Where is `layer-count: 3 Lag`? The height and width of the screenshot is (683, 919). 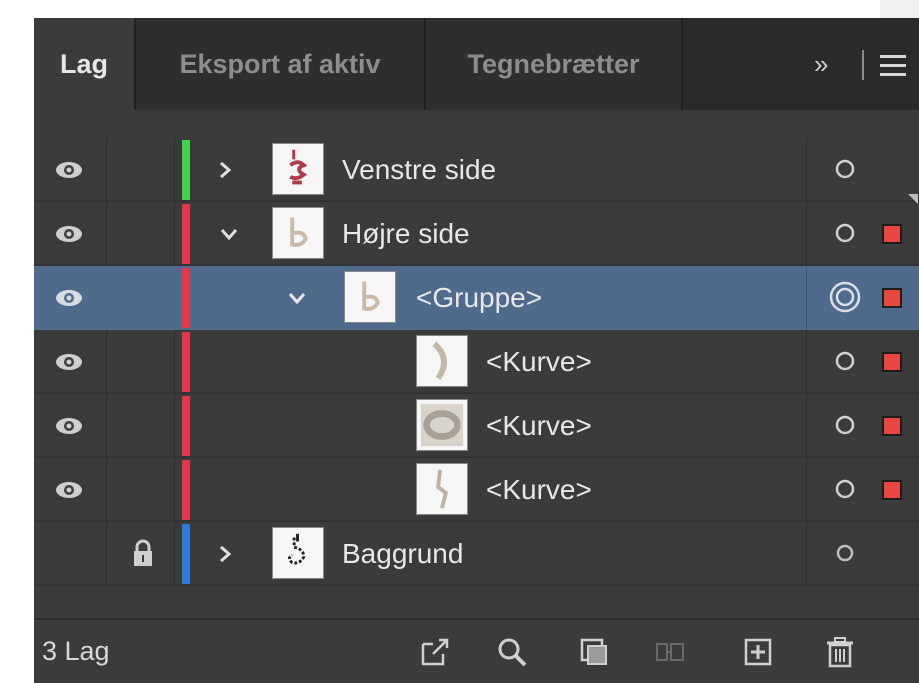
layer-count: 3 Lag is located at coordinates (76, 651).